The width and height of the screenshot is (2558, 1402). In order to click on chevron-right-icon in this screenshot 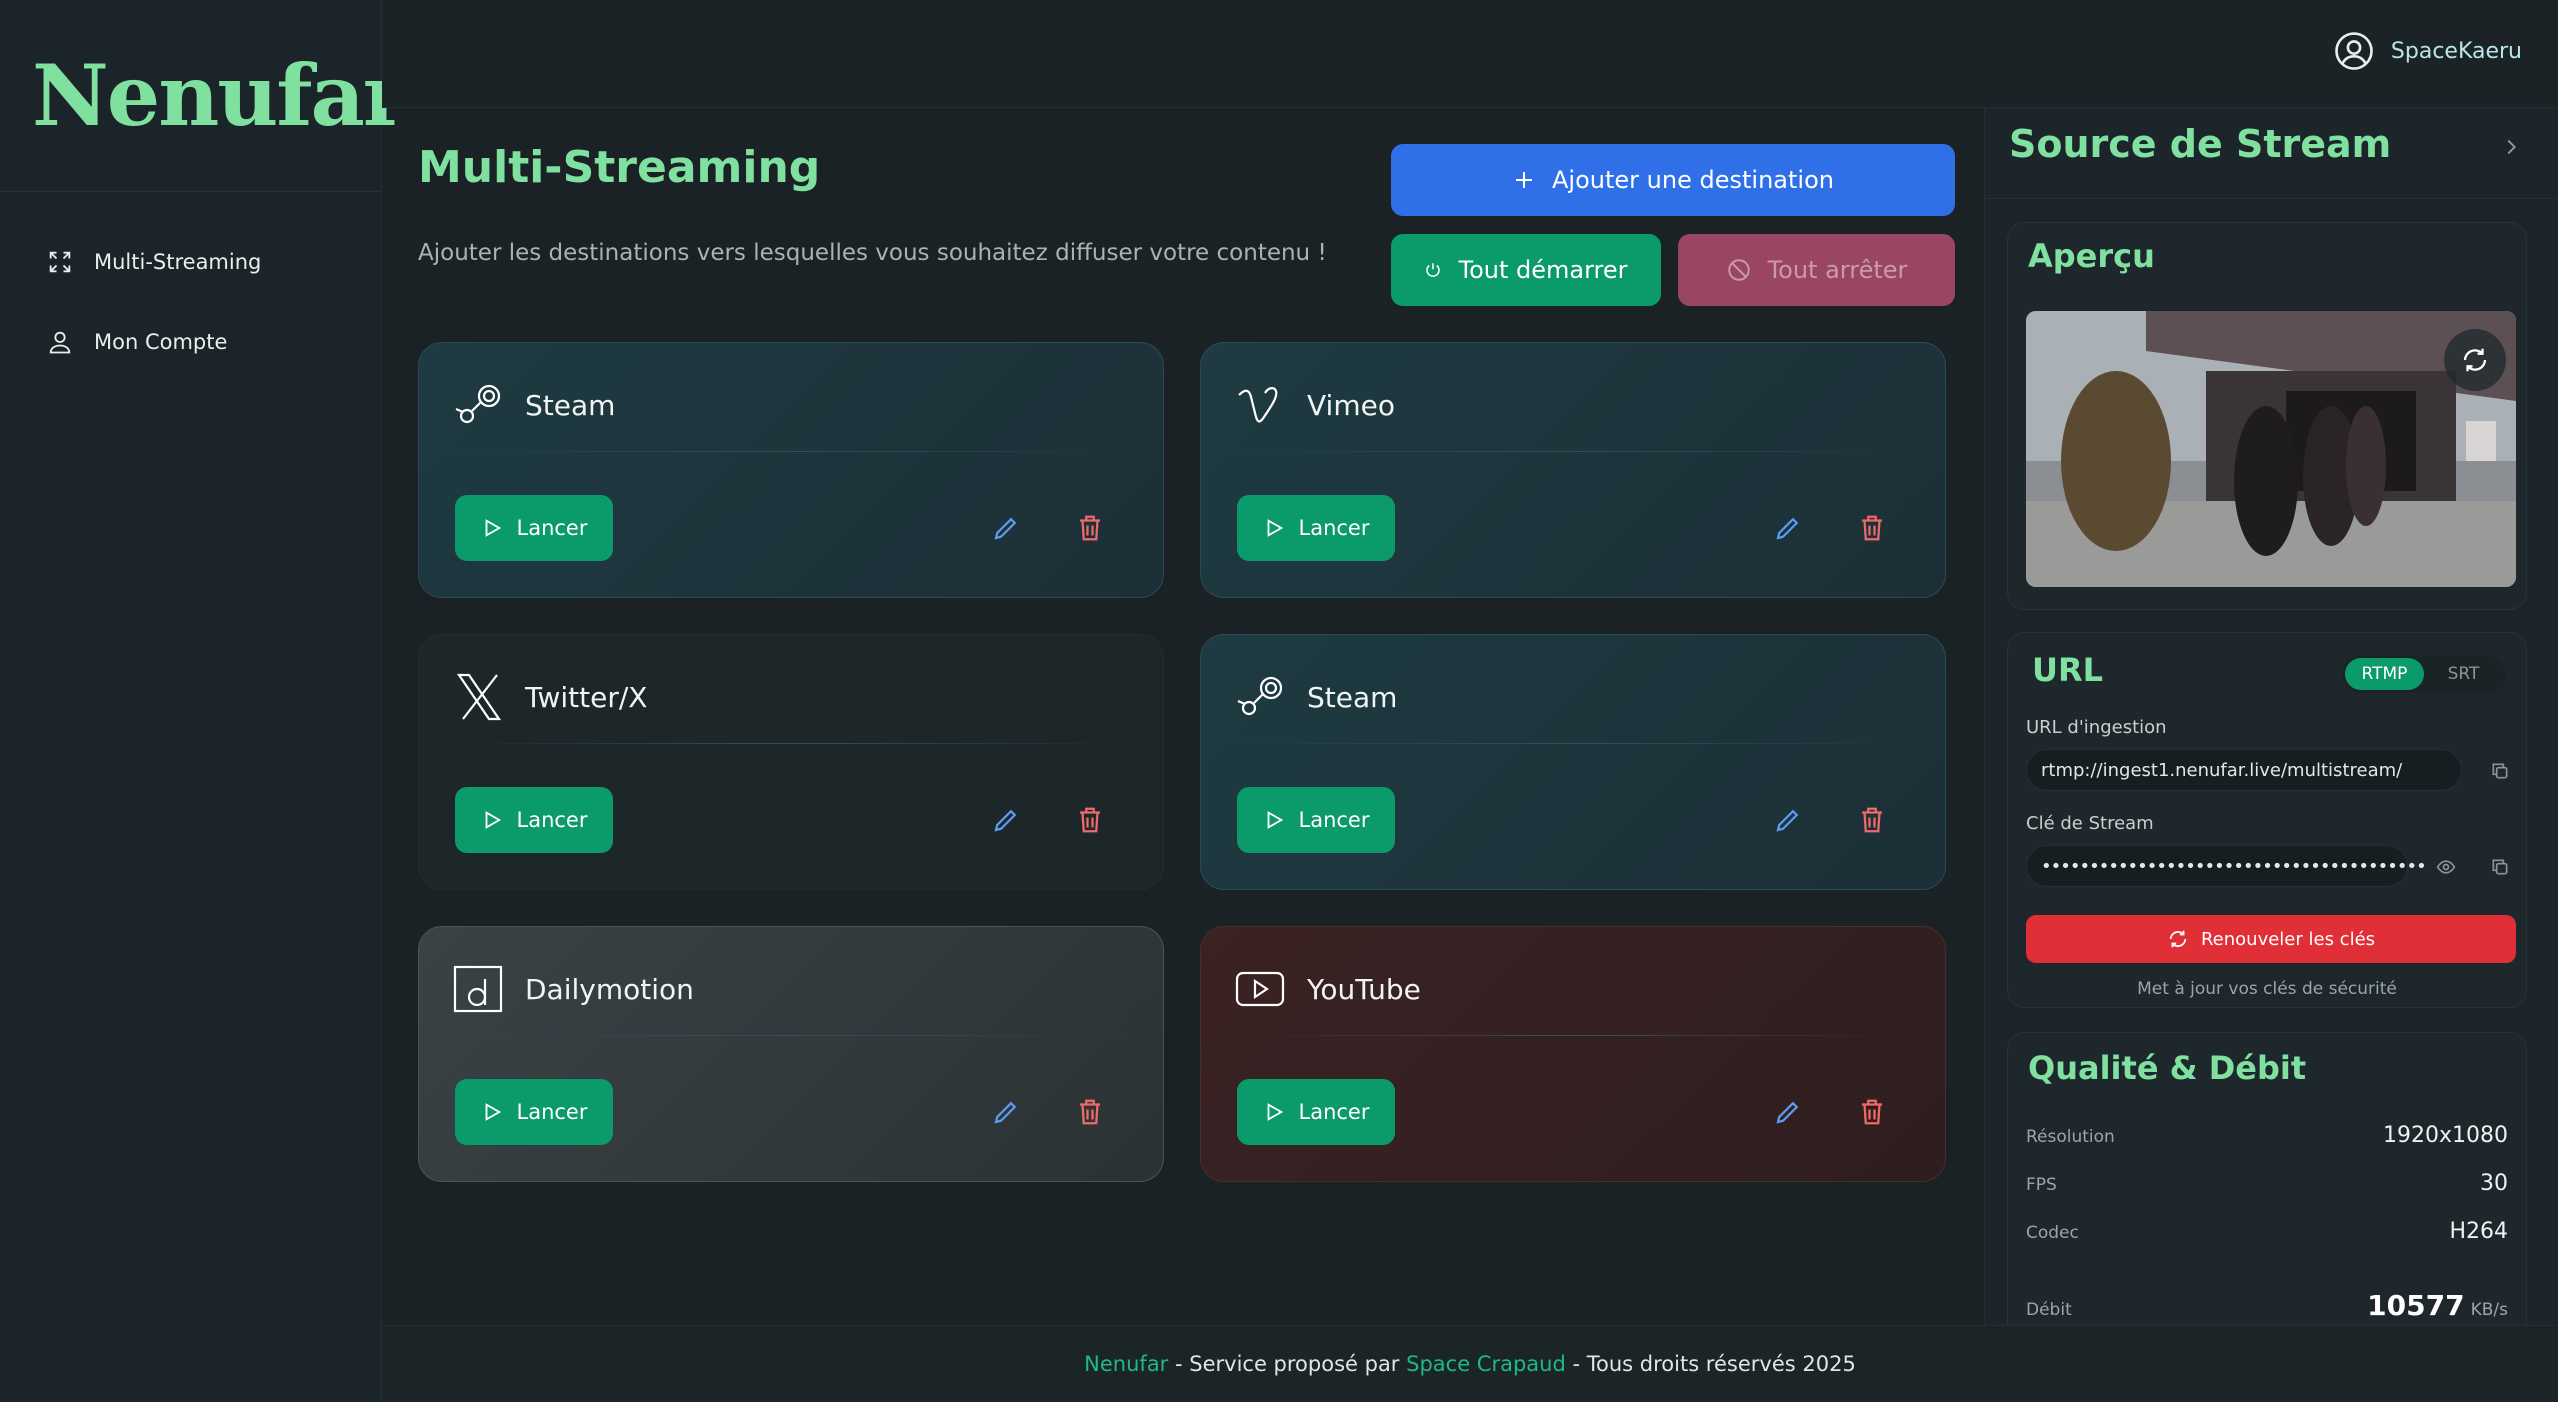, I will do `click(2511, 147)`.